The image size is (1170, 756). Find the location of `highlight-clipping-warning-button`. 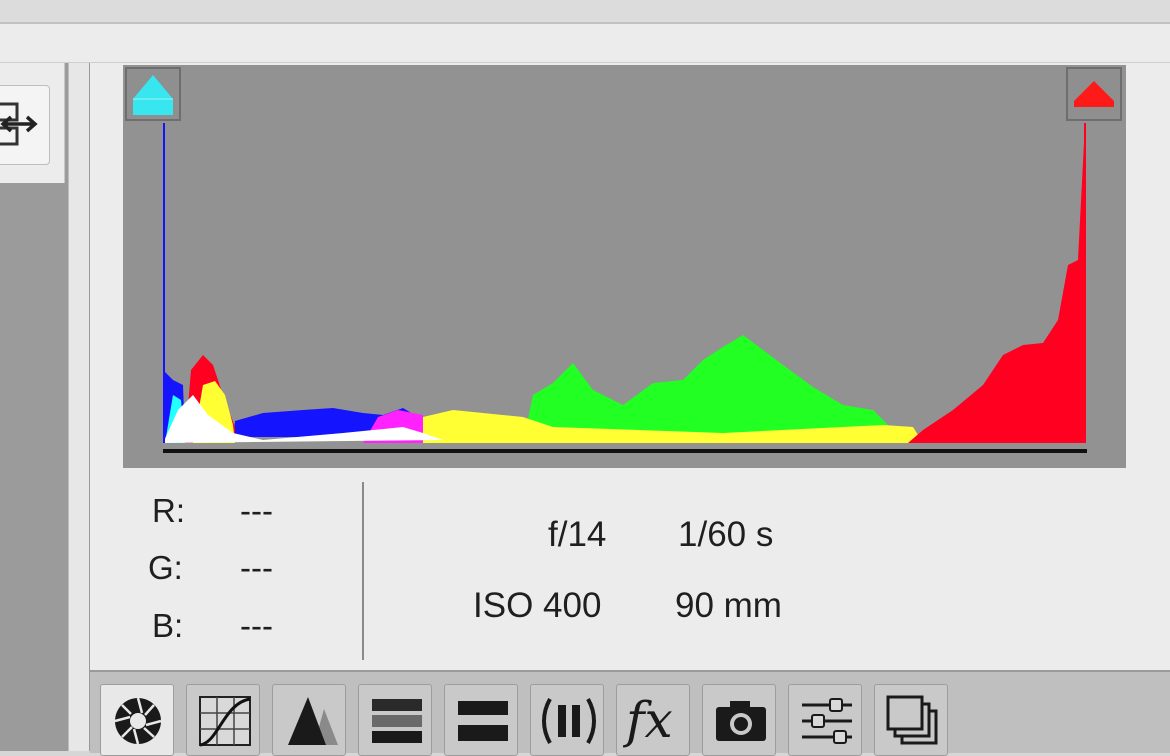

highlight-clipping-warning-button is located at coordinates (1094, 94).